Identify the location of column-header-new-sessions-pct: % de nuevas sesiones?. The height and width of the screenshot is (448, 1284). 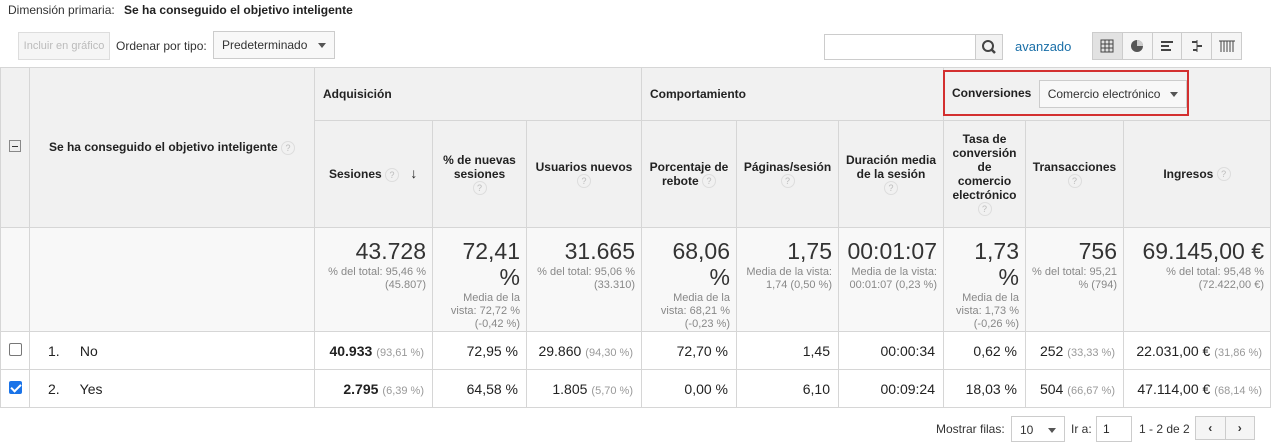
(479, 174).